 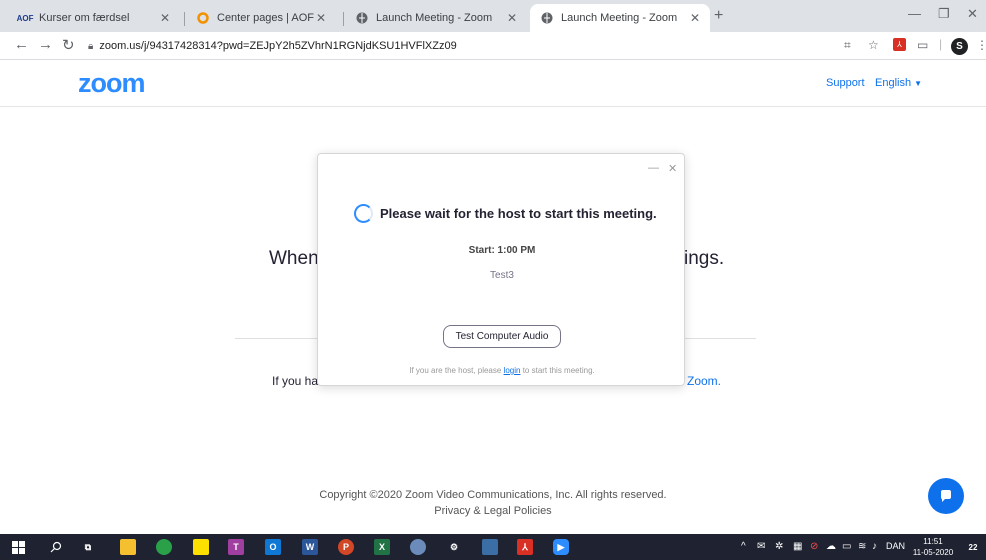 What do you see at coordinates (502, 250) in the screenshot?
I see `meeting-start-time: Start: 1:00 PM` at bounding box center [502, 250].